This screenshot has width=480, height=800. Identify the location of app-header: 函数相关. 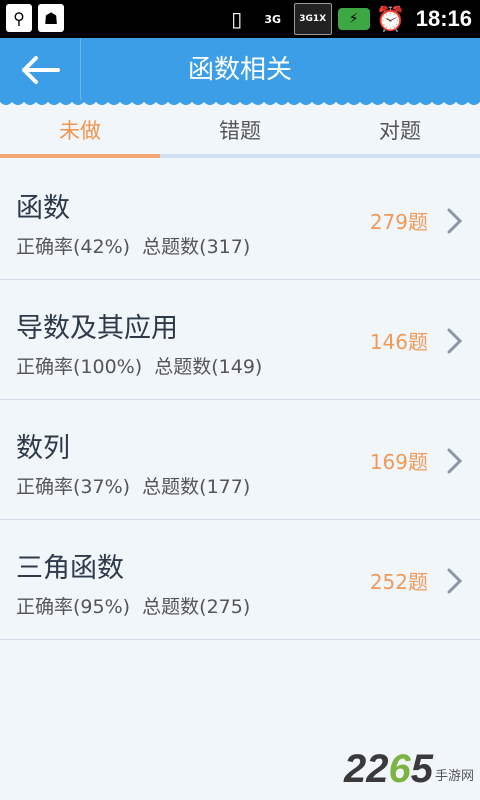
(240, 70).